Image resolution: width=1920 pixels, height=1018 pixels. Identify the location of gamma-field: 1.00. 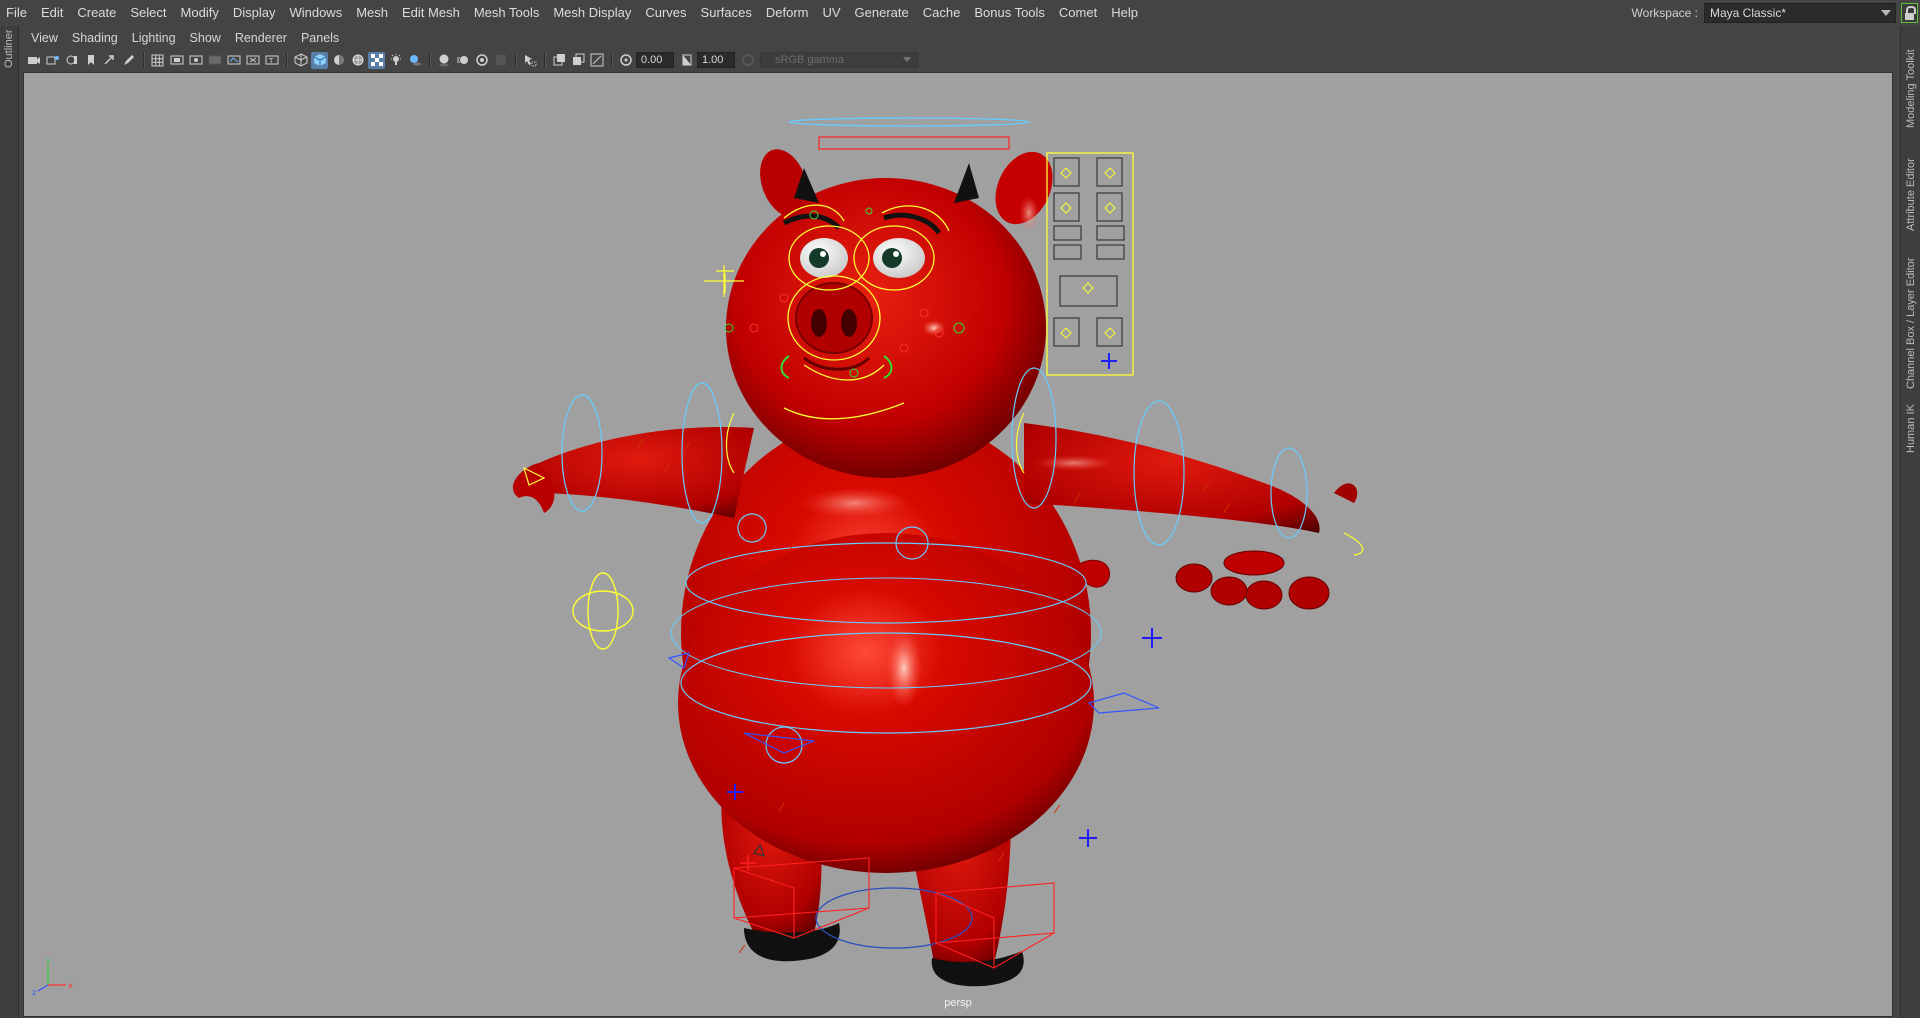
(716, 60).